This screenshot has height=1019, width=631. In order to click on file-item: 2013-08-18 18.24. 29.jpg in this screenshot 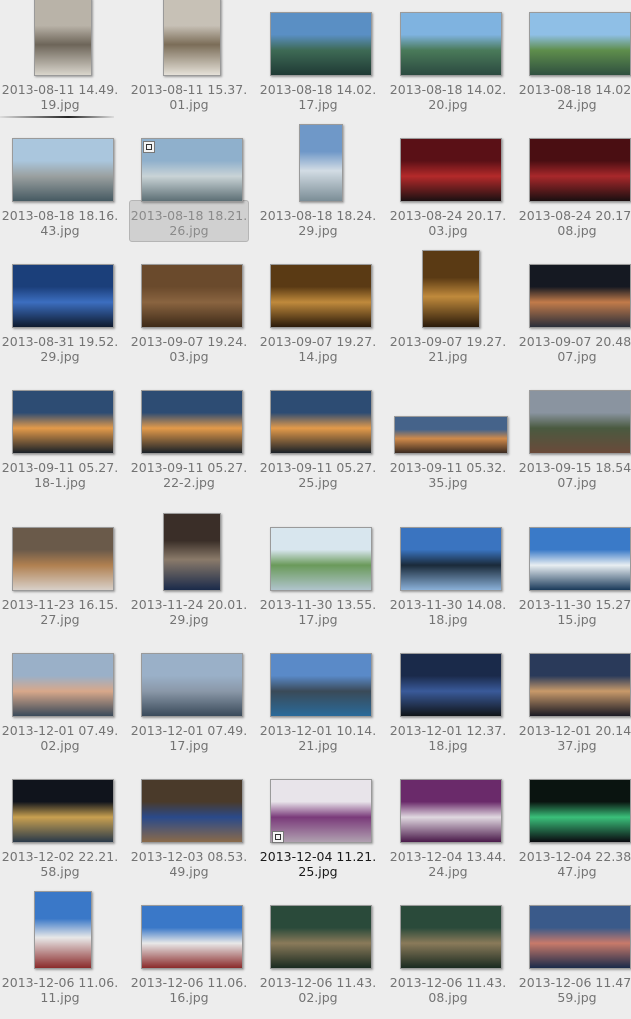, I will do `click(321, 188)`.